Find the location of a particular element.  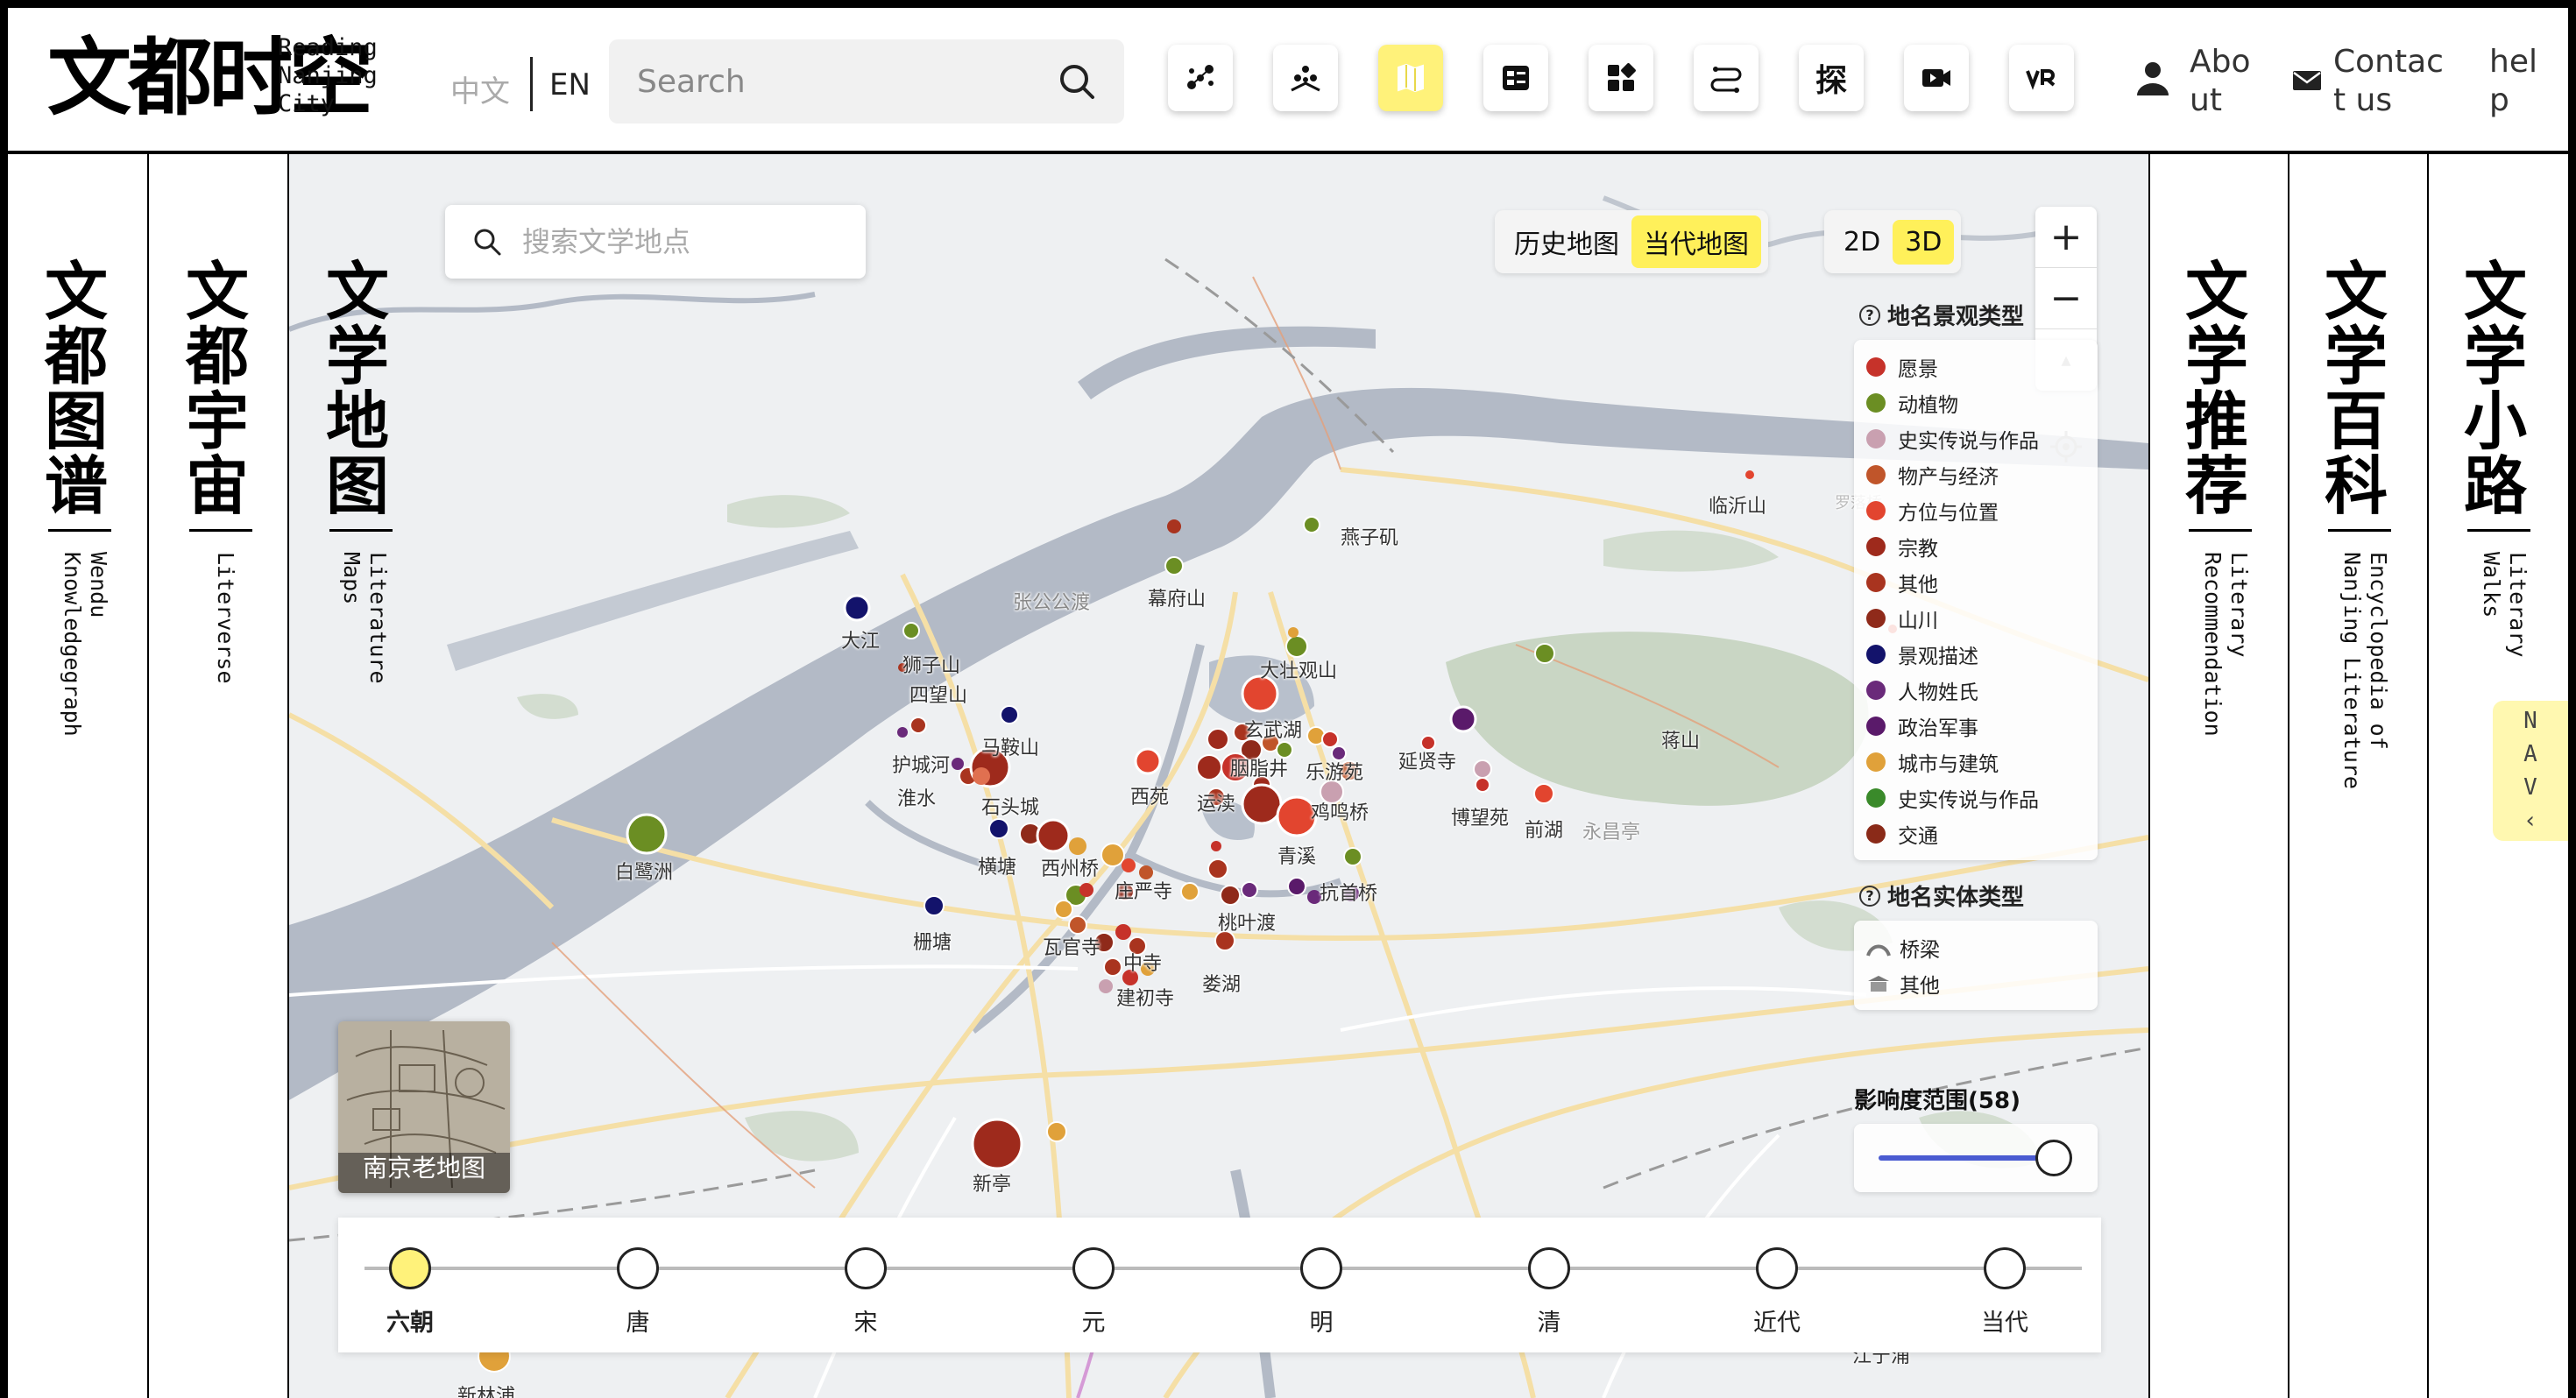

place-label: 青溪 is located at coordinates (1296, 855).